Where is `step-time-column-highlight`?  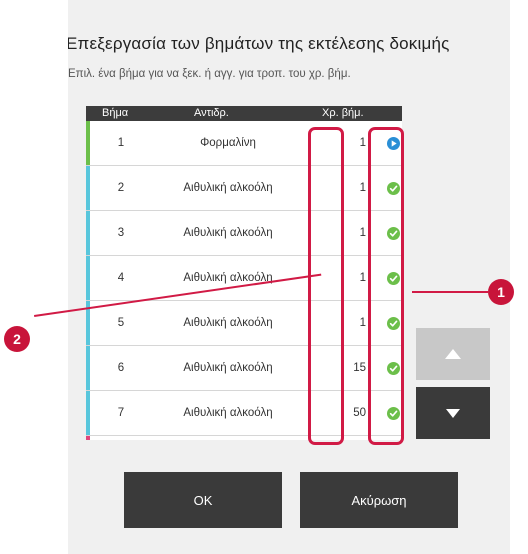 step-time-column-highlight is located at coordinates (326, 286).